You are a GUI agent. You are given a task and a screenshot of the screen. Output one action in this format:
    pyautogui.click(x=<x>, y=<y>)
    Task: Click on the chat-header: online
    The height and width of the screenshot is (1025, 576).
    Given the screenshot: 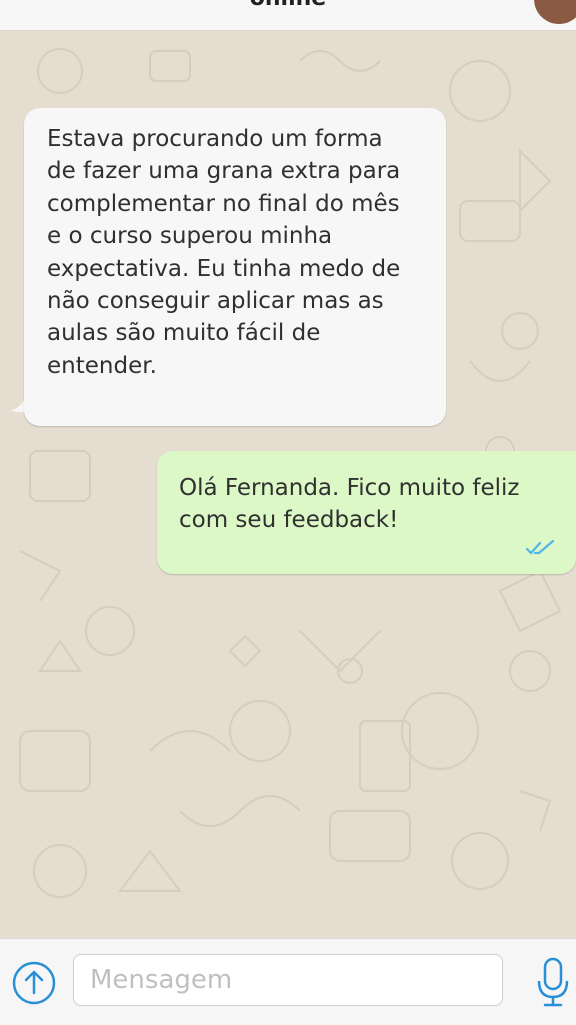 What is the action you would take?
    pyautogui.click(x=288, y=15)
    